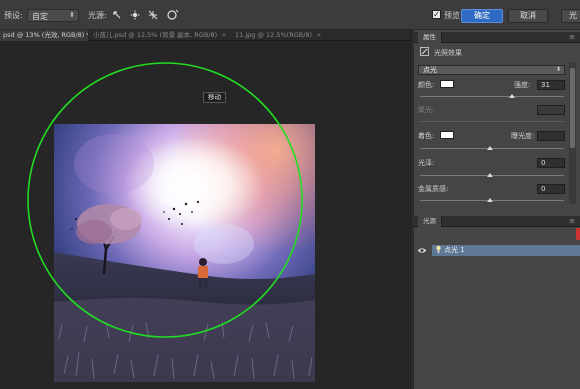  I want to click on intensity-slider-thumb, so click(512, 96).